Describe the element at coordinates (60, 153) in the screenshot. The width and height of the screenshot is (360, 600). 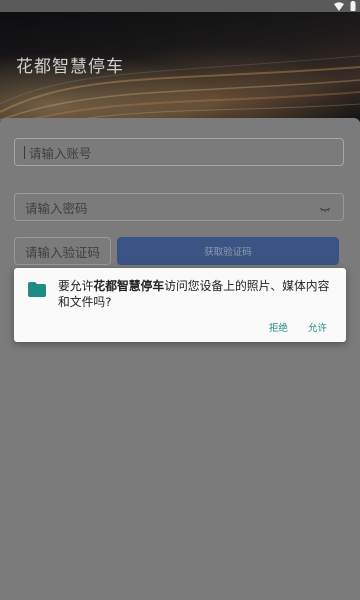
I see `account-placeholder: 请输入账号` at that location.